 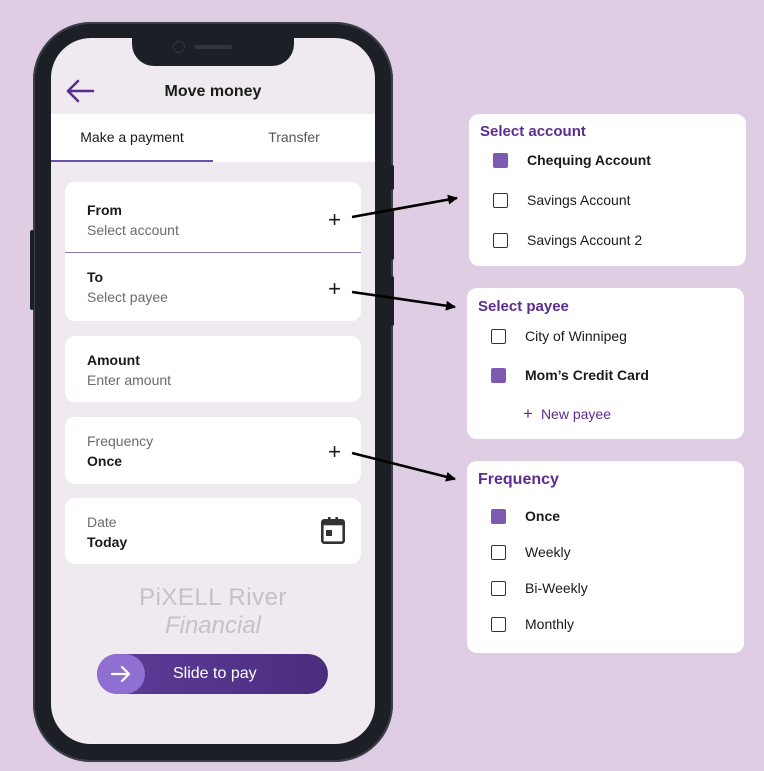 I want to click on from-placeholder: Select account, so click(x=133, y=230).